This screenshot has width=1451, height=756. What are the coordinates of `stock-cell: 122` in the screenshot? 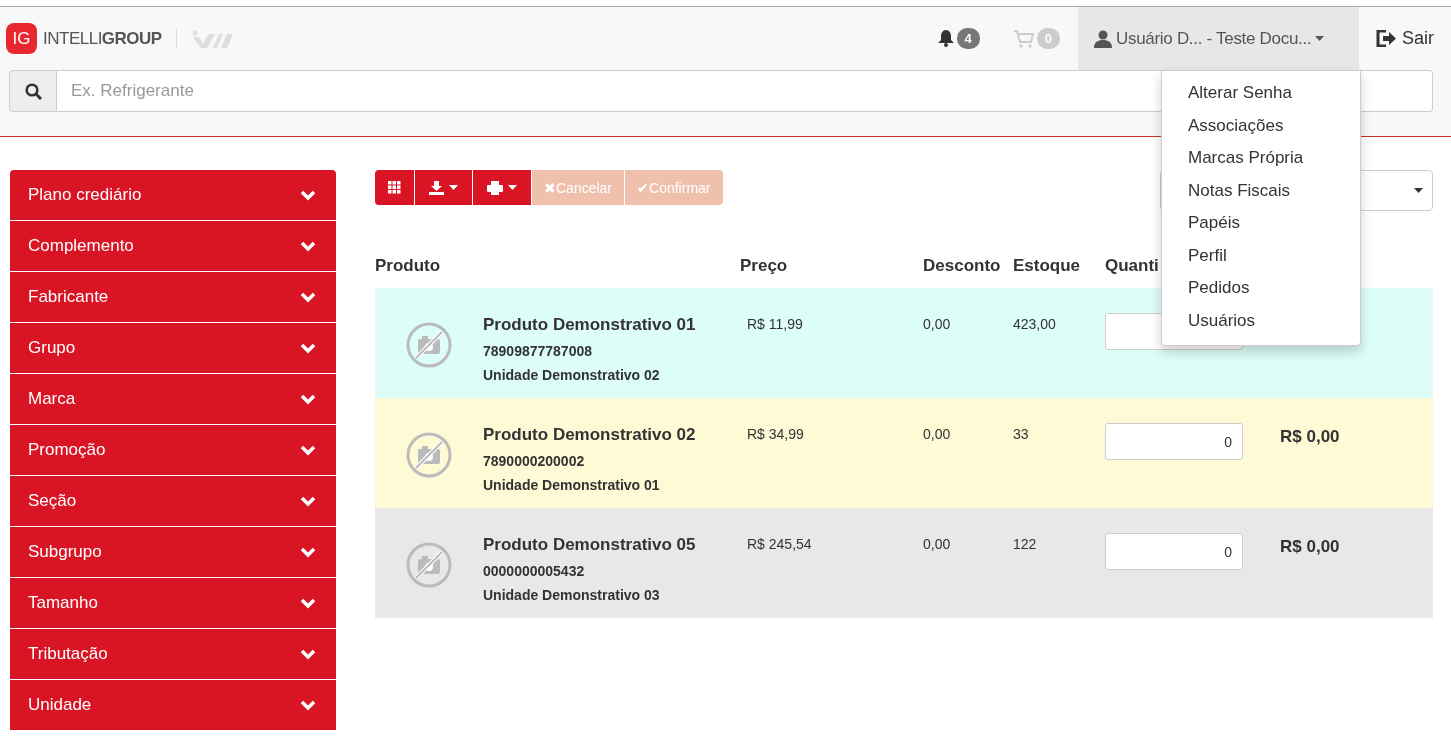 It's located at (1025, 544).